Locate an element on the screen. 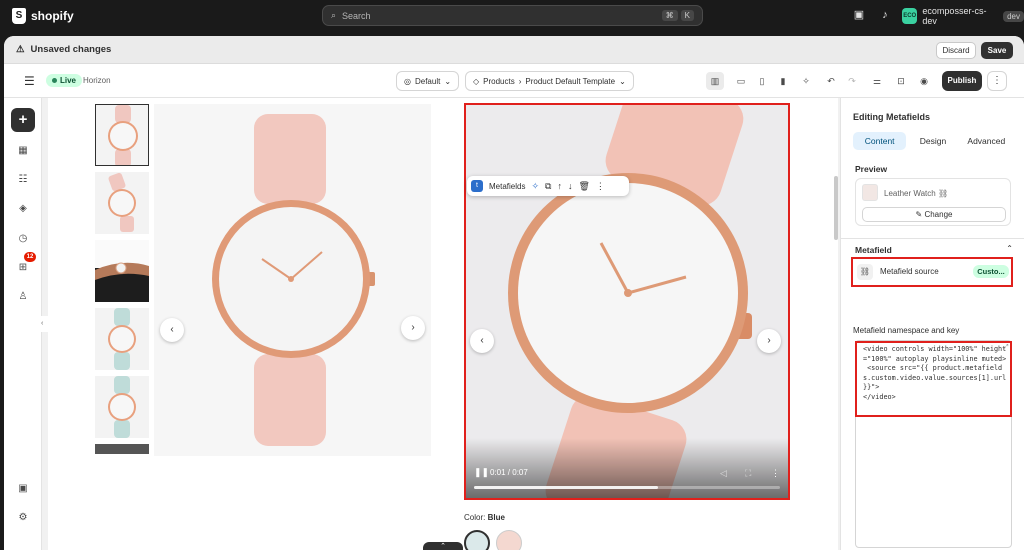 The width and height of the screenshot is (1024, 550). collapse-sidebar-icon: ‹ is located at coordinates (44, 324).